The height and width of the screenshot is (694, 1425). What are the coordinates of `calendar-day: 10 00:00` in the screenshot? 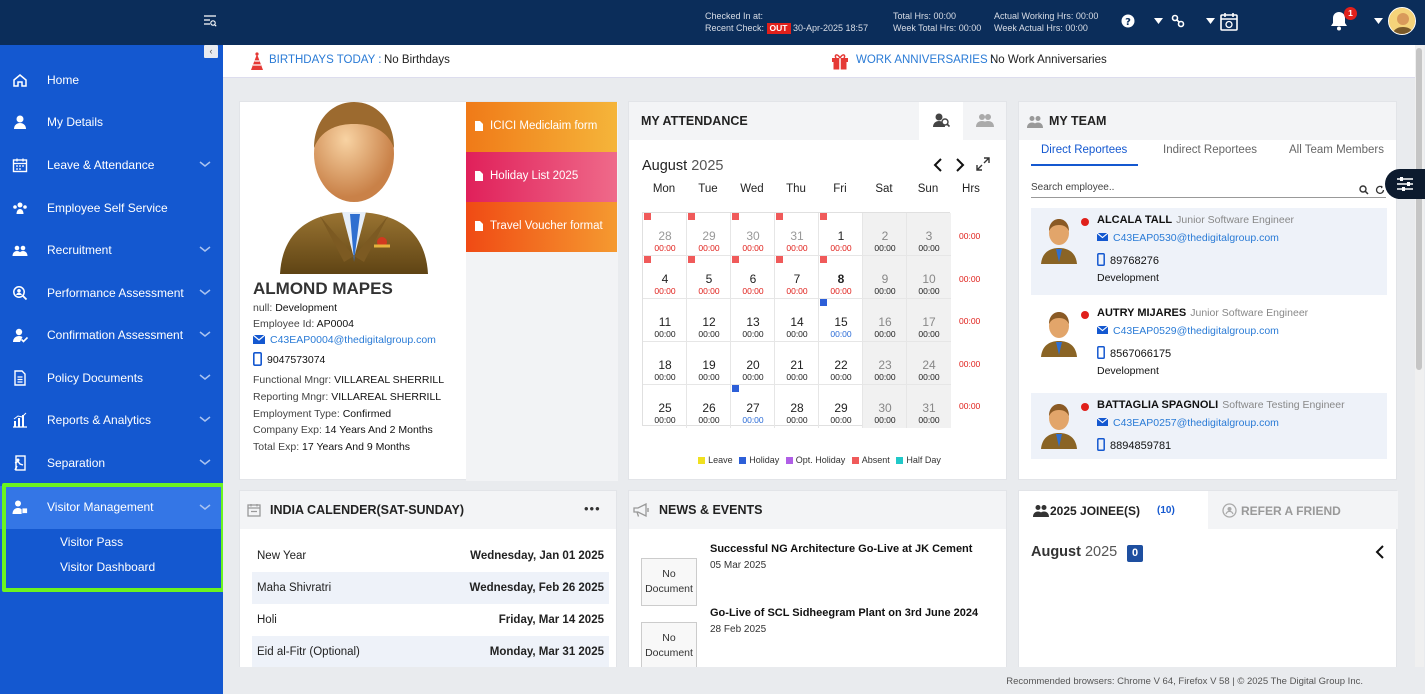 It's located at (929, 277).